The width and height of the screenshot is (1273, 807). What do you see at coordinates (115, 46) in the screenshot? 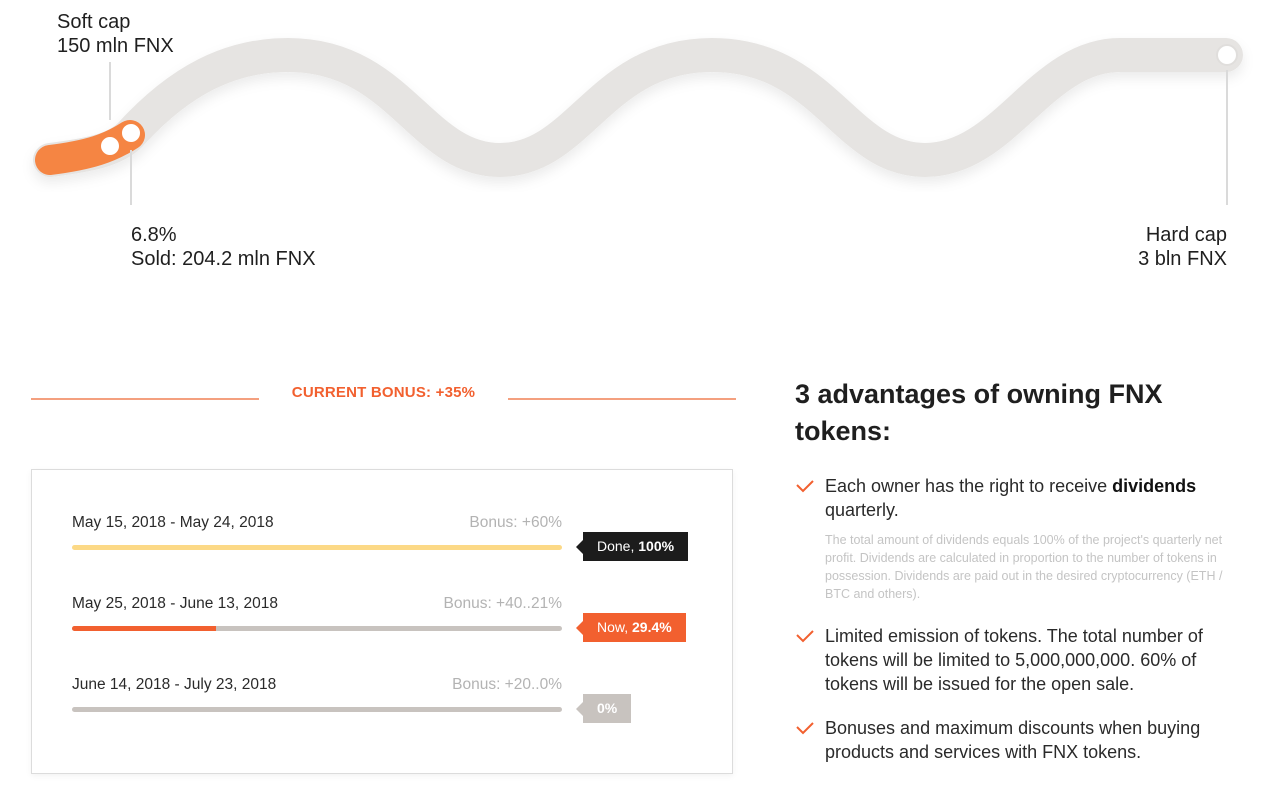
I see `softcap-value: 150 mln FNX` at bounding box center [115, 46].